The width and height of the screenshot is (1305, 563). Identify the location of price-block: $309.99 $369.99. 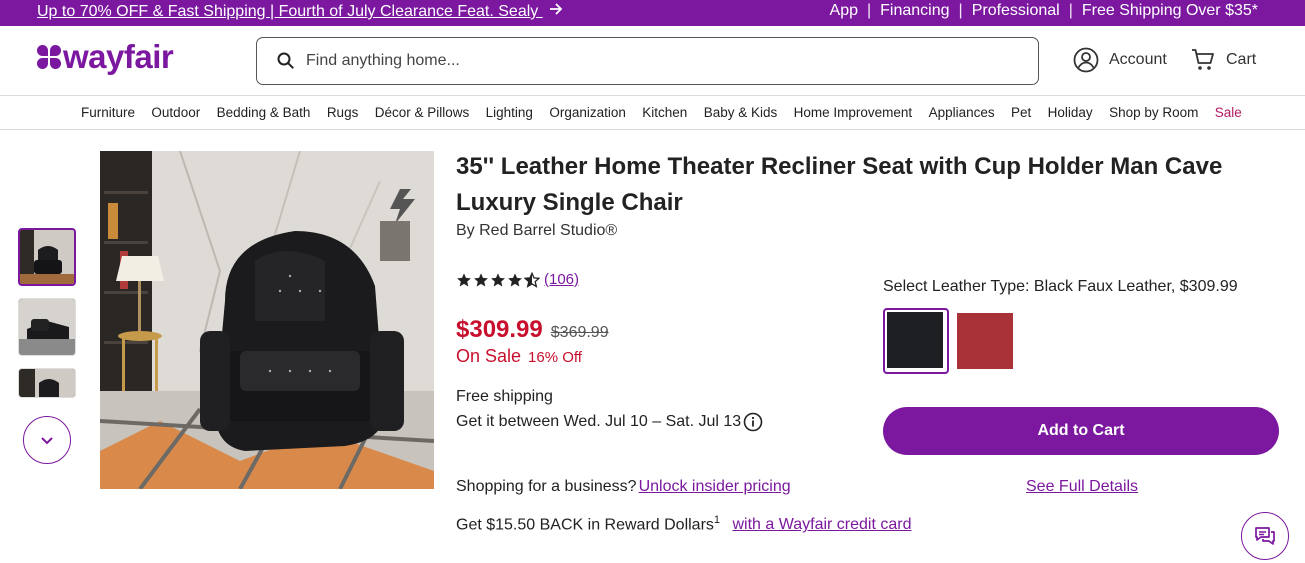
(532, 330).